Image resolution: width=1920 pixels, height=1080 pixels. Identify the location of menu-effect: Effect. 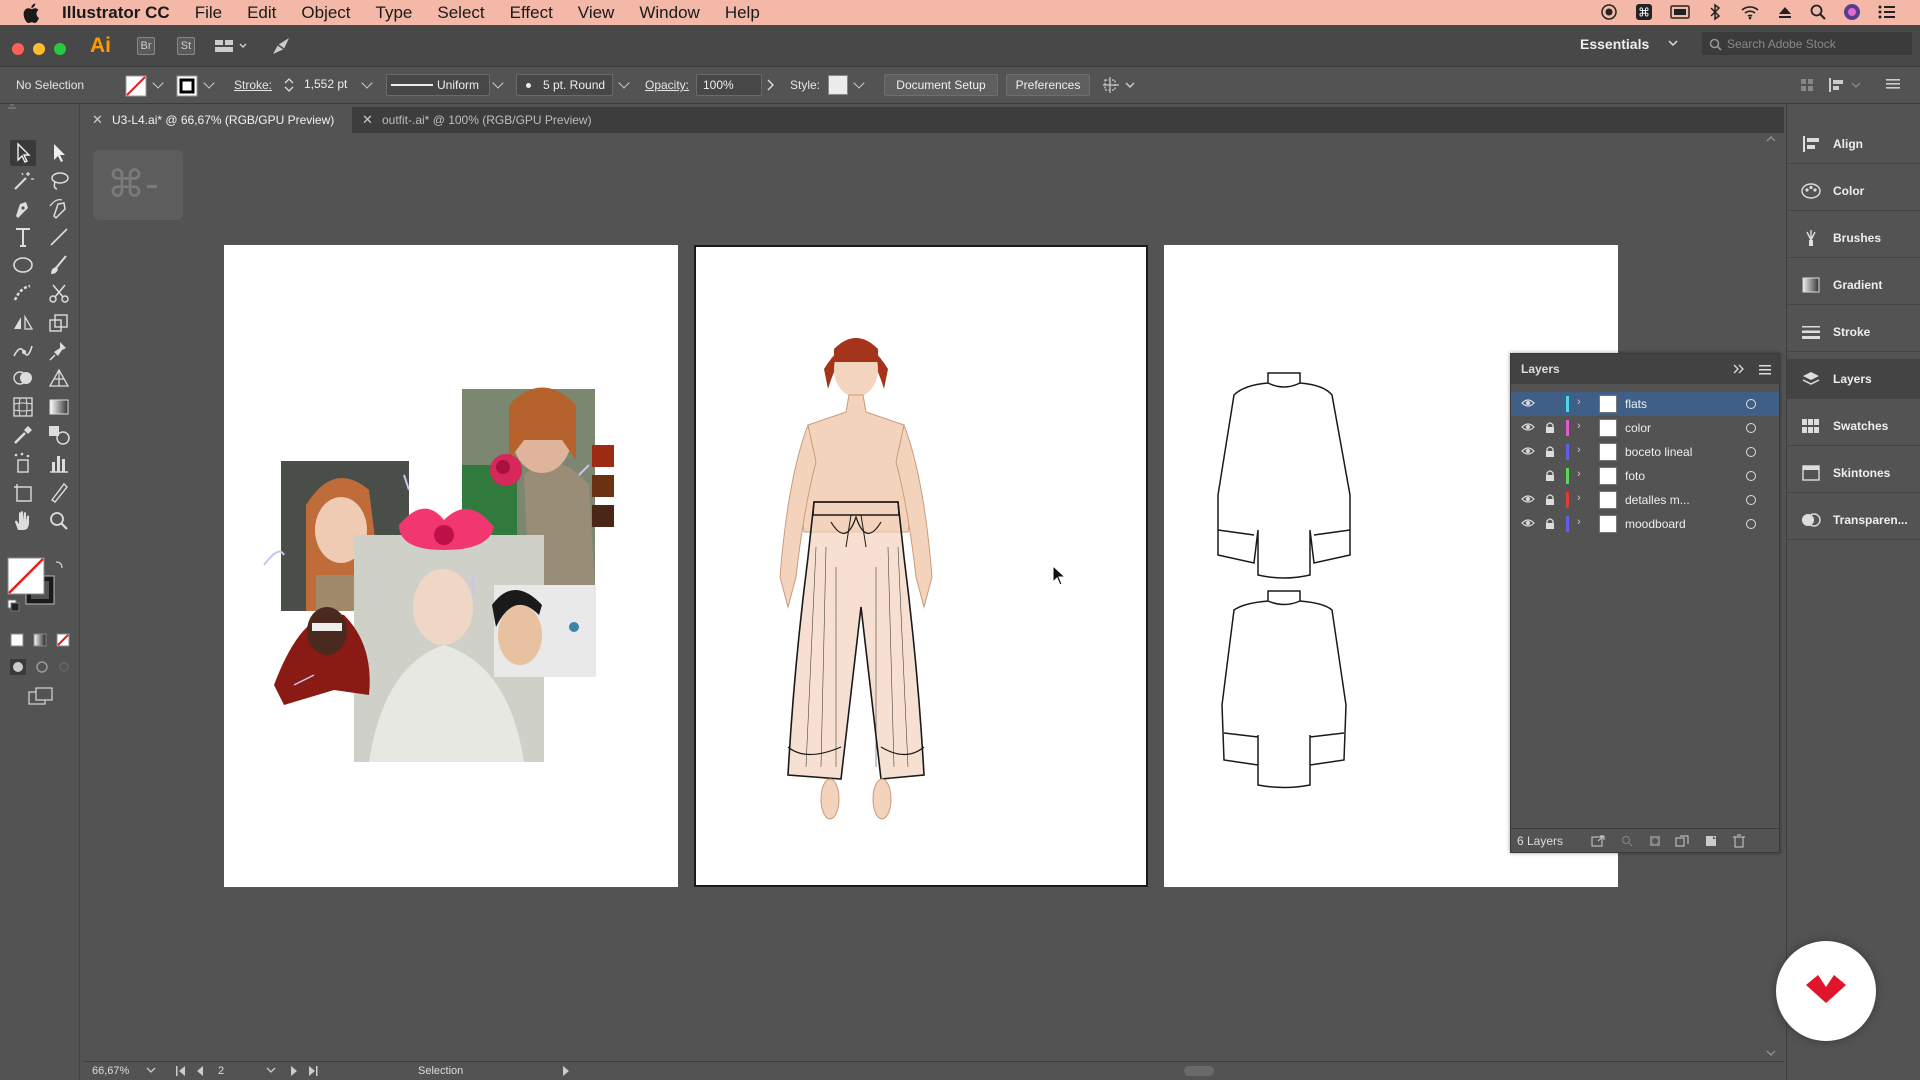
(531, 13).